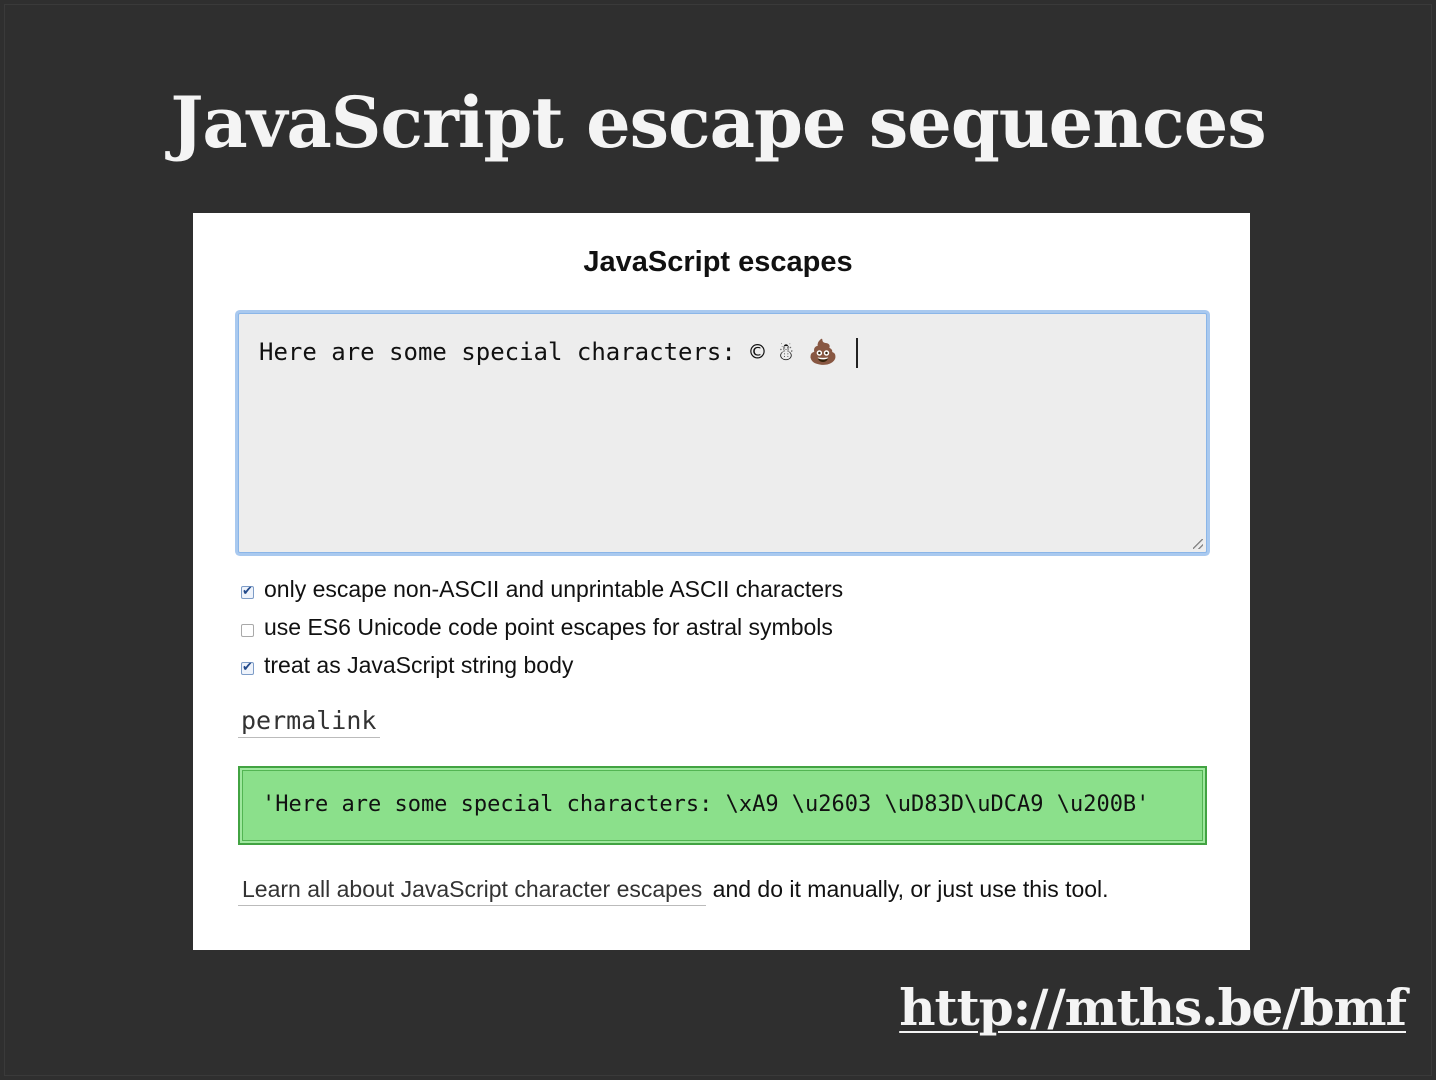  What do you see at coordinates (718, 262) in the screenshot?
I see `app-heading: JavaScript escapes` at bounding box center [718, 262].